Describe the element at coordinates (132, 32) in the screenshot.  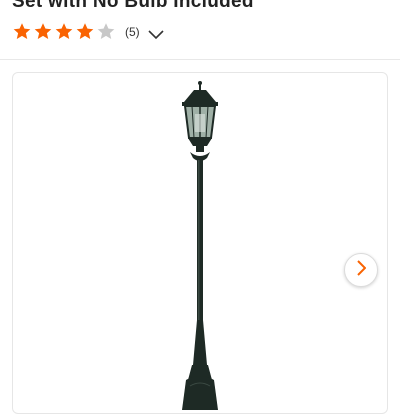
I see `review-count: (5)` at that location.